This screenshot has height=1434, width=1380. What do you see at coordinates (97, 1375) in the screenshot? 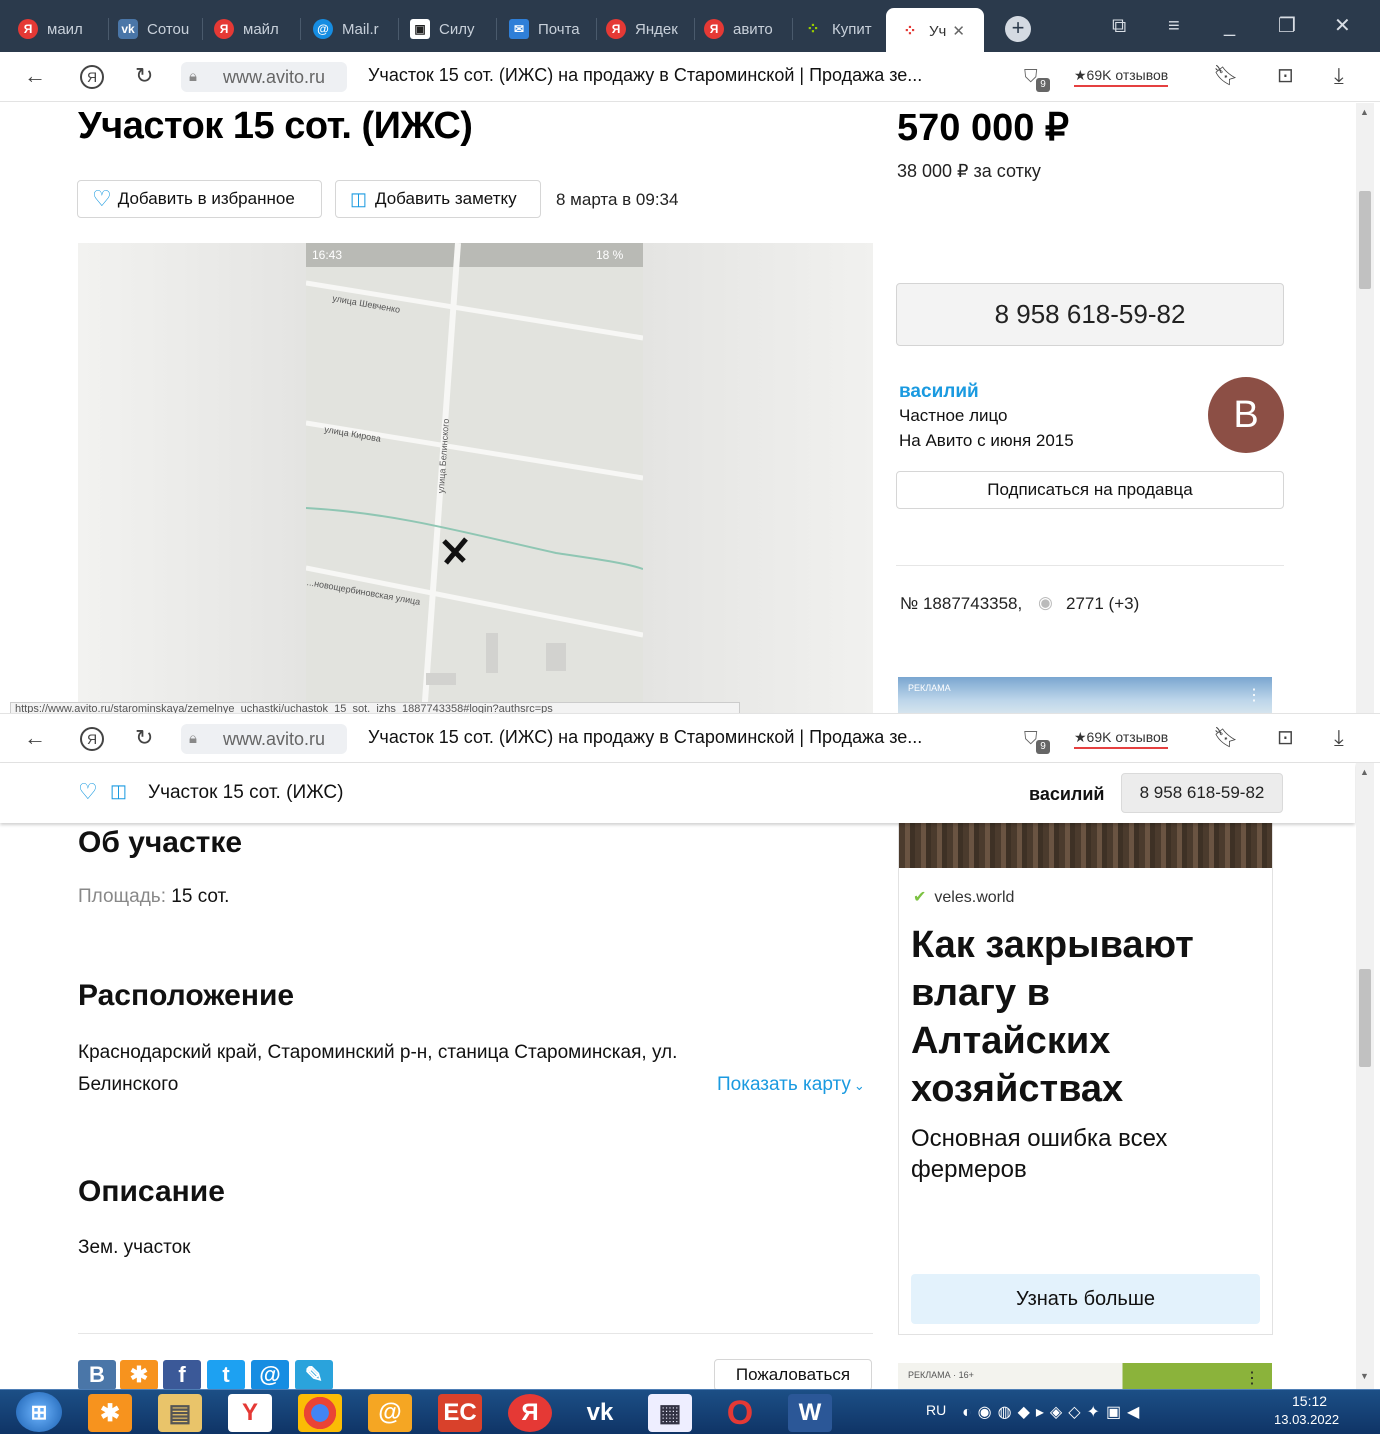
I see `vk-share-icon: В` at bounding box center [97, 1375].